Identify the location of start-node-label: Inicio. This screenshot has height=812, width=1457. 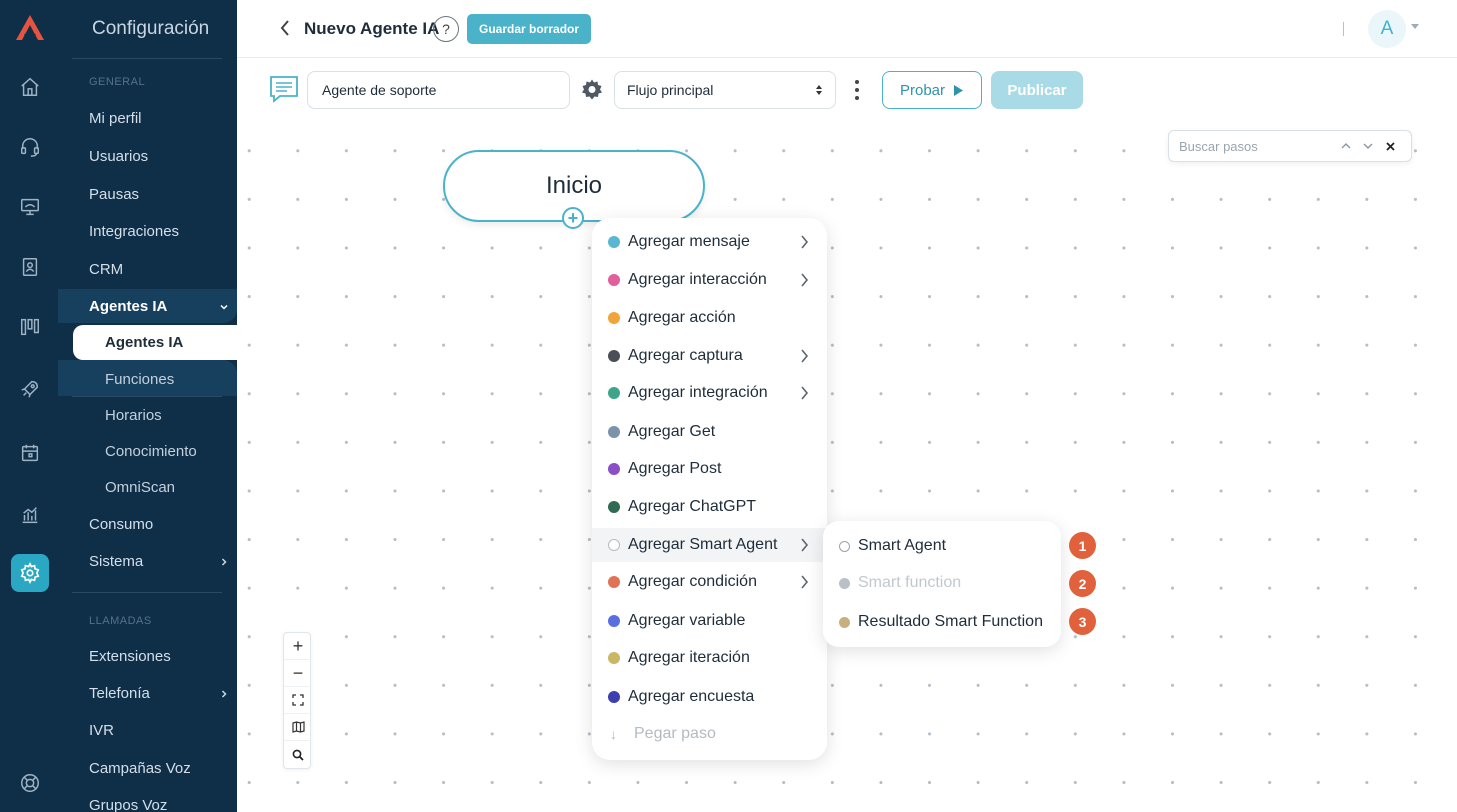
(574, 185).